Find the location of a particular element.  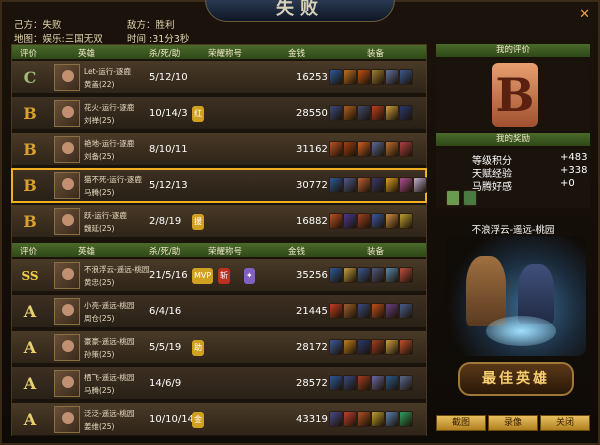

honor-badge: 助 is located at coordinates (198, 348).